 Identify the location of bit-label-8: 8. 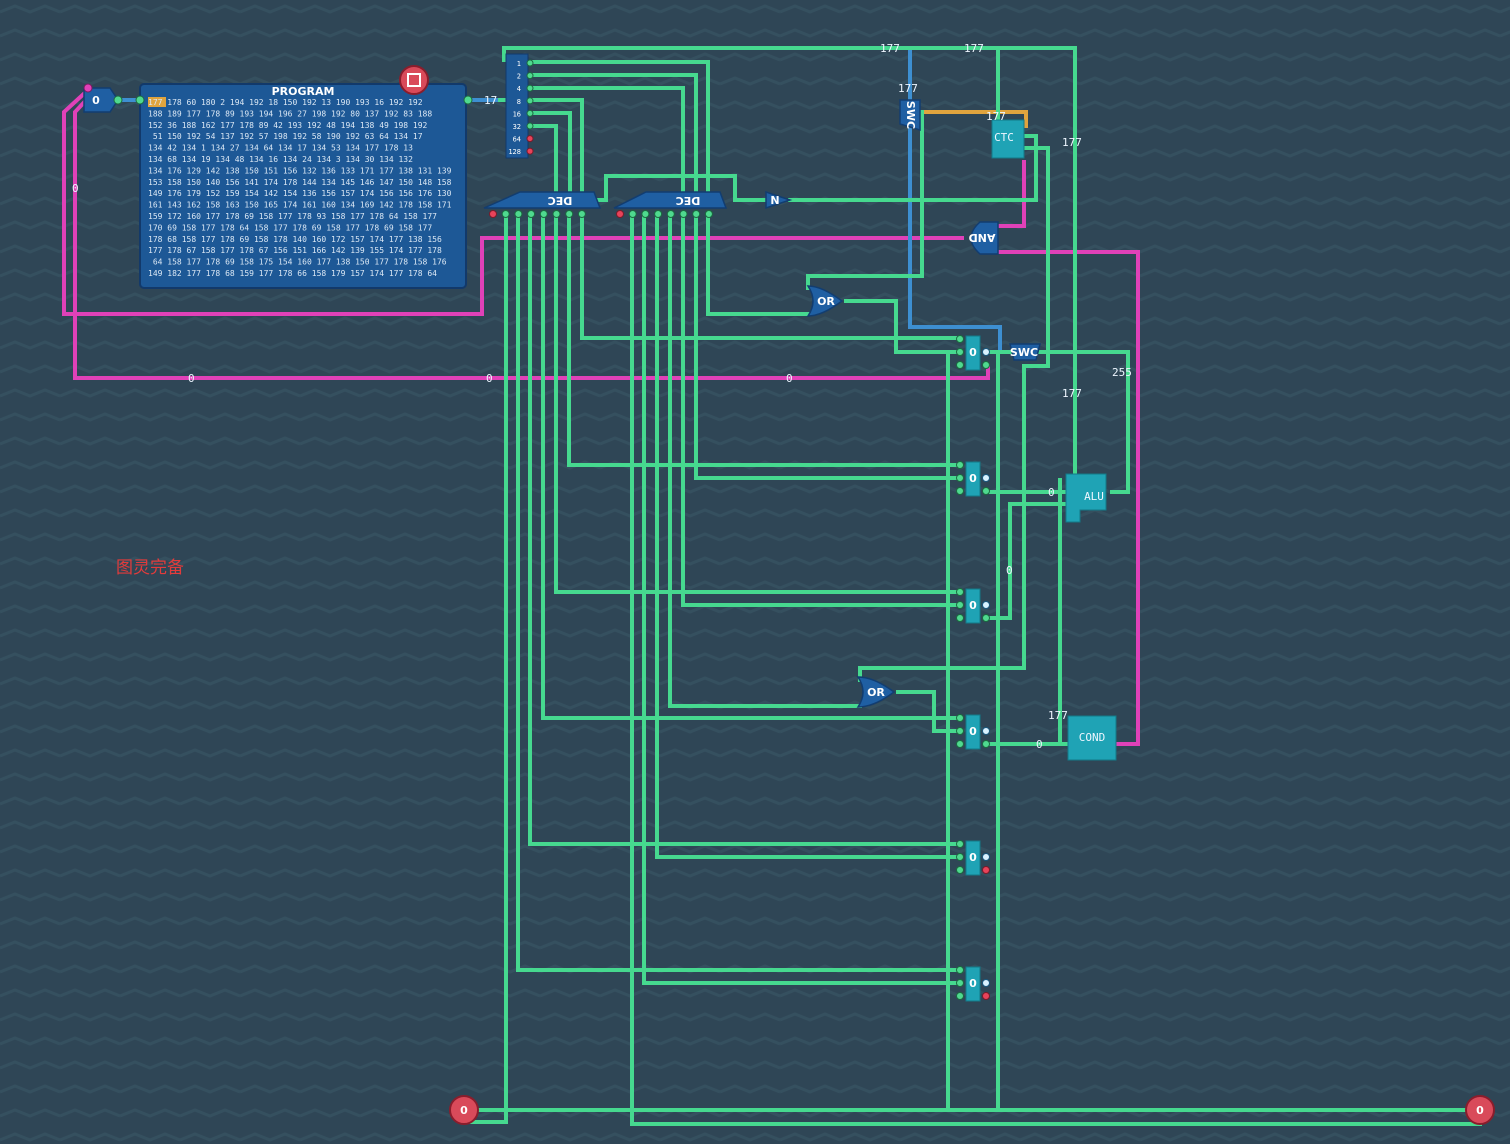
(519, 102).